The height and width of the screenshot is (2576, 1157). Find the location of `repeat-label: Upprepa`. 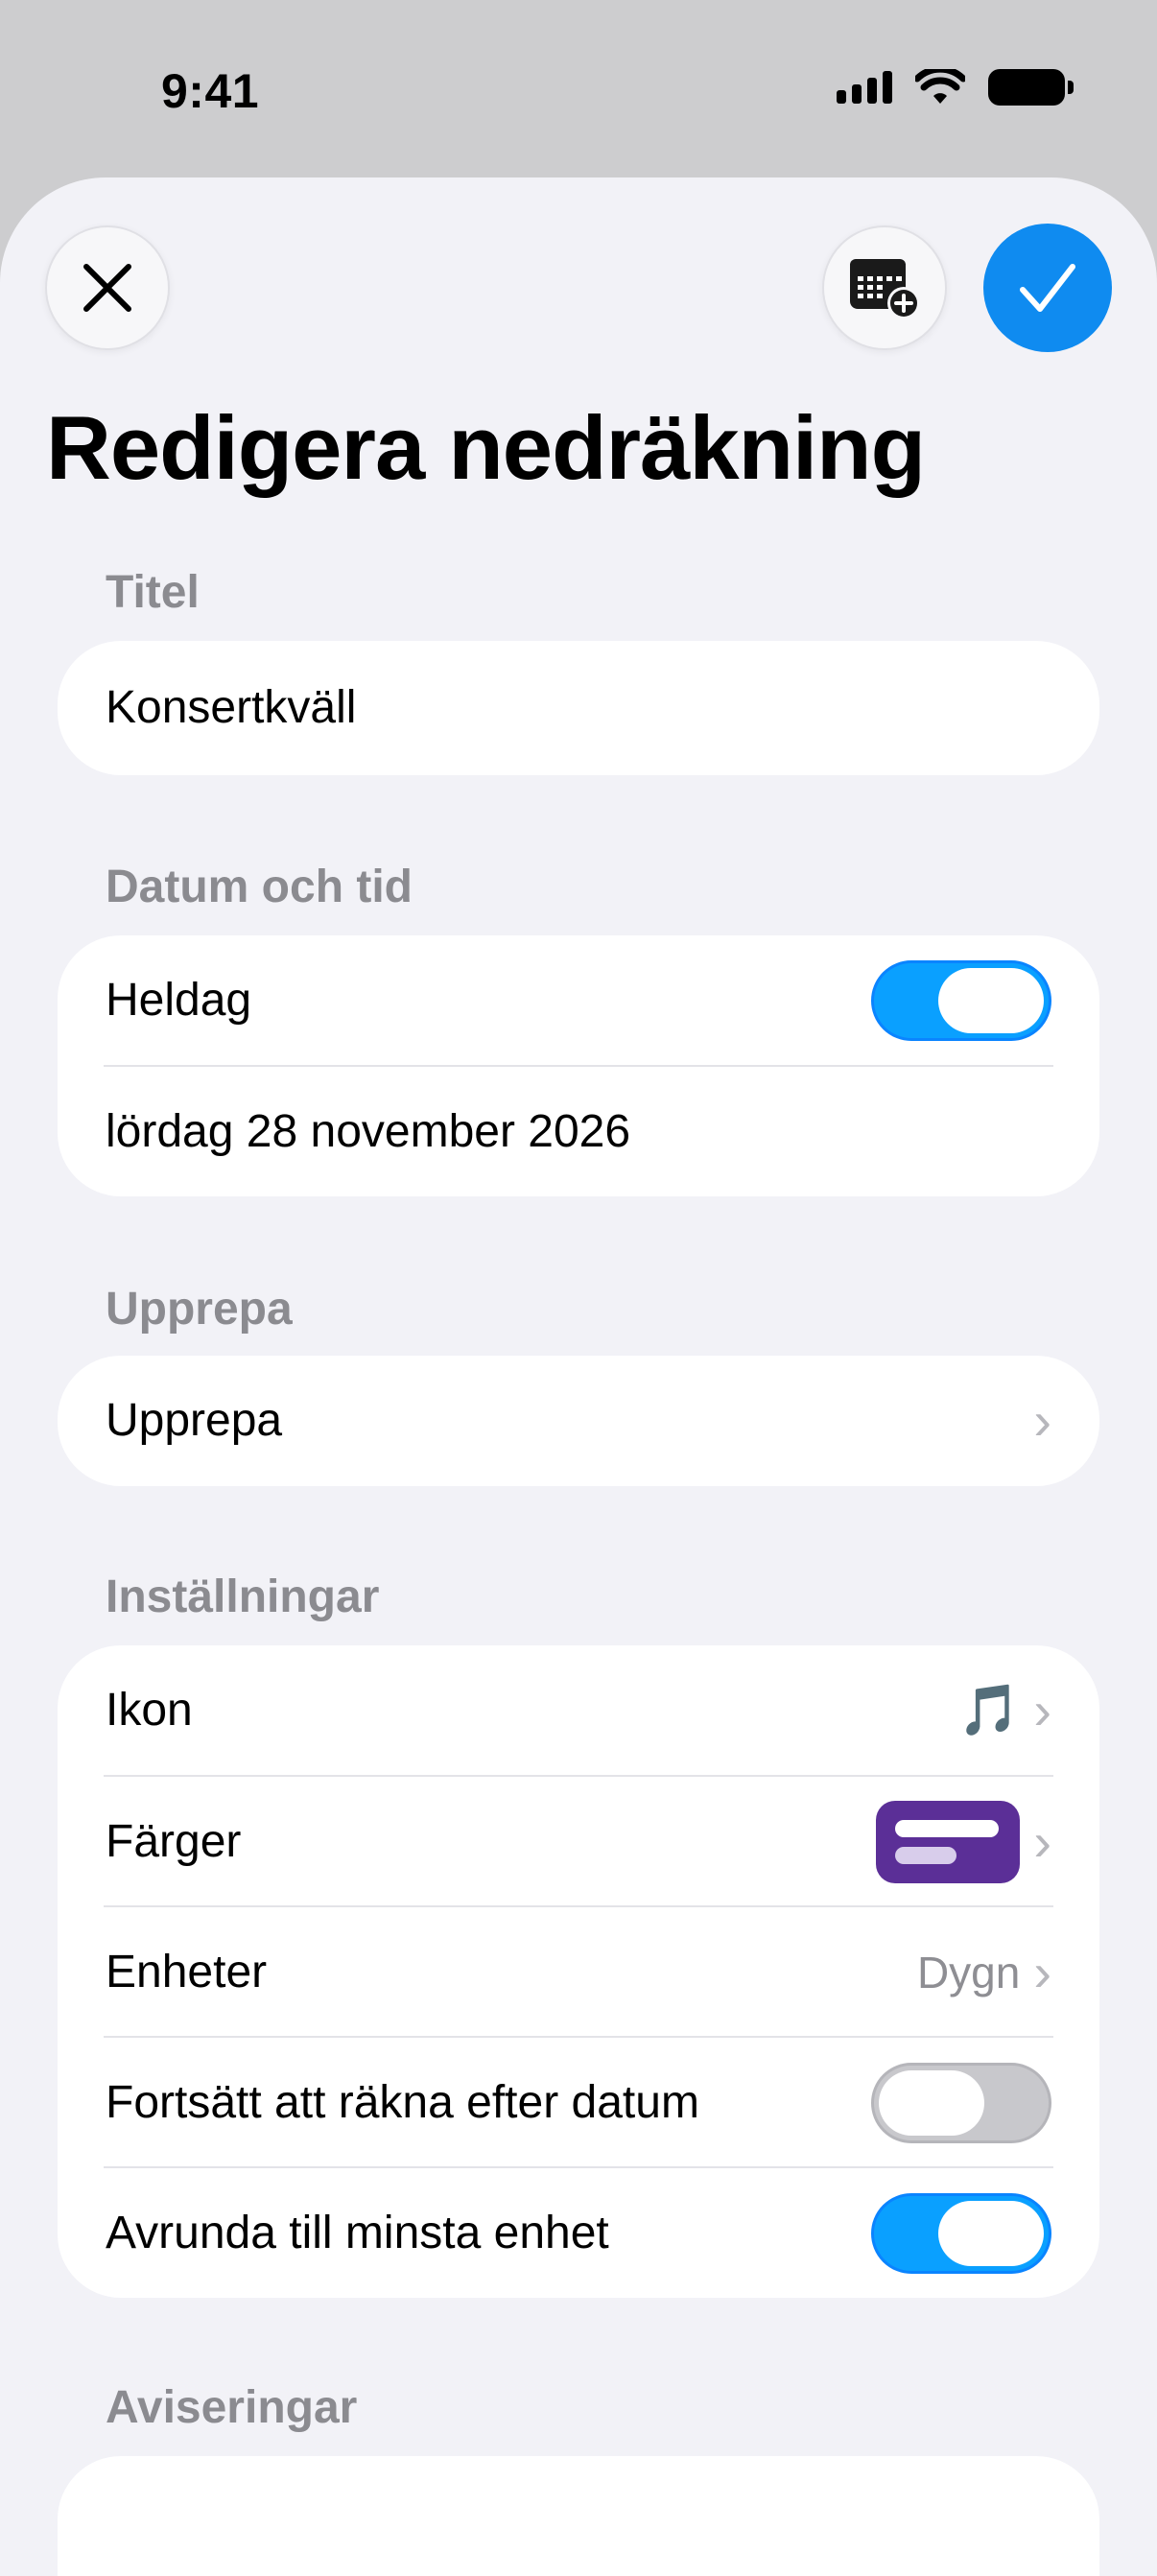

repeat-label: Upprepa is located at coordinates (194, 1420).